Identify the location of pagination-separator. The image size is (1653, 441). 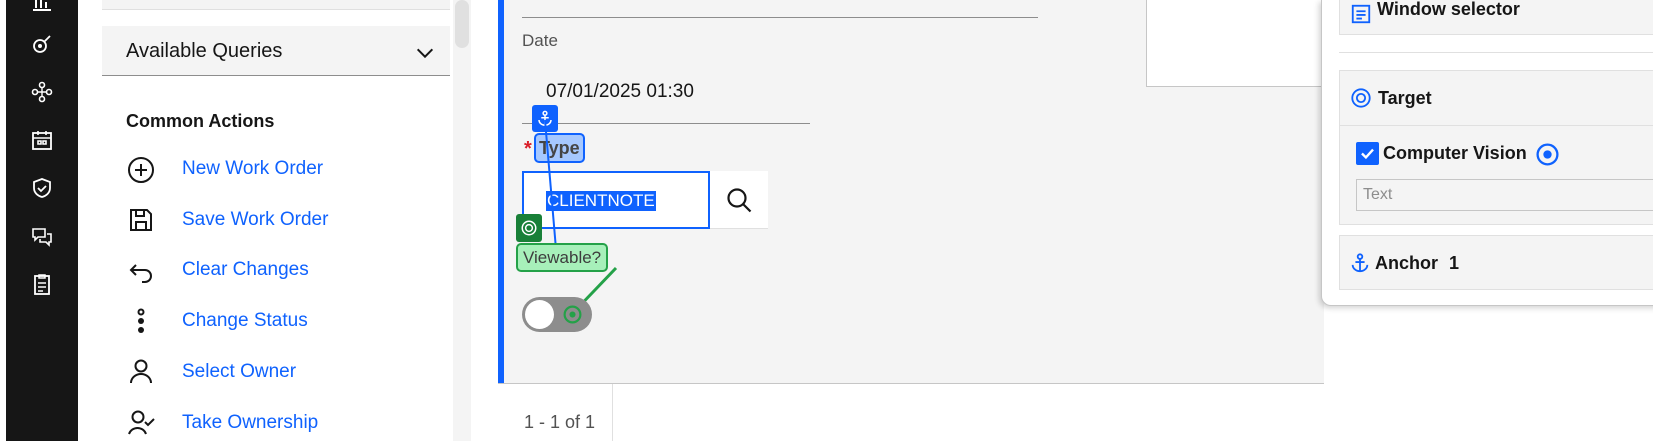
(612, 412).